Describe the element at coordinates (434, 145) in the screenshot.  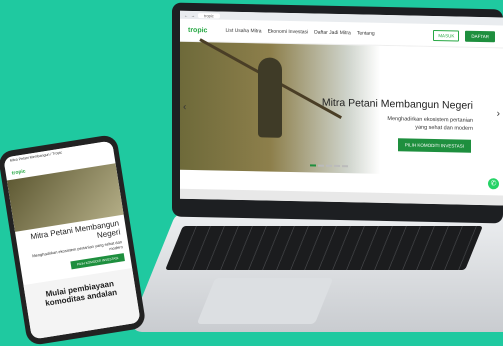
I see `hero-cta-button: PILIH KOMODITI INVESTASI` at that location.